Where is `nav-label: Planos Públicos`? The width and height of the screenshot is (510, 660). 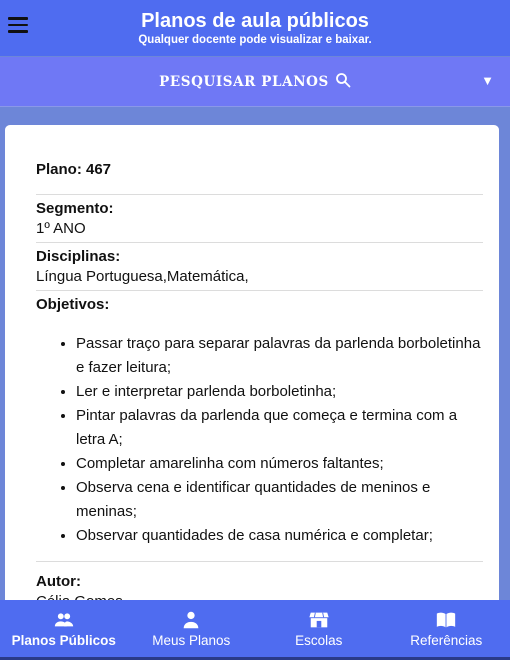
nav-label: Planos Públicos is located at coordinates (63, 640).